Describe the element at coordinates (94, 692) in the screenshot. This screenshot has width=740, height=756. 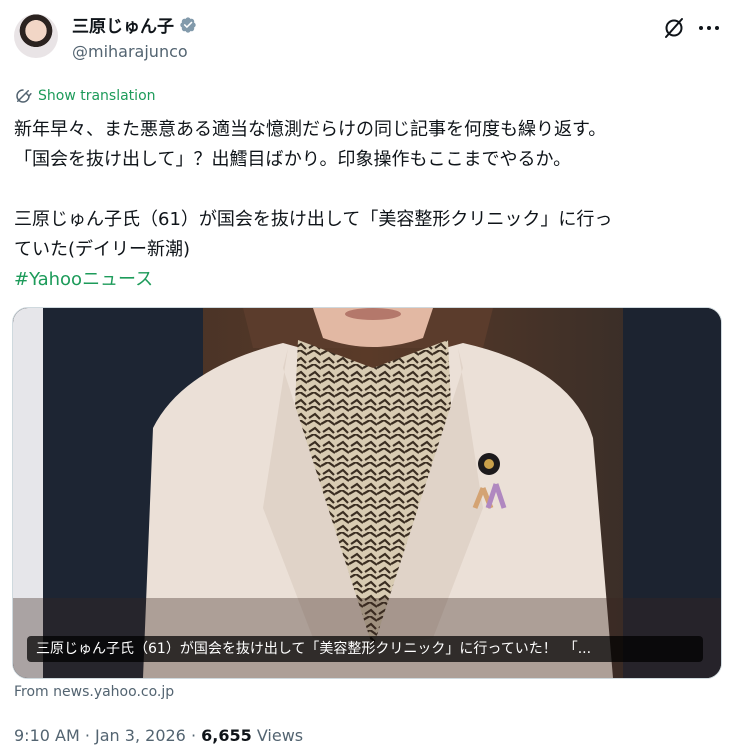
I see `link-source: From news.yahoo.co.jp` at that location.